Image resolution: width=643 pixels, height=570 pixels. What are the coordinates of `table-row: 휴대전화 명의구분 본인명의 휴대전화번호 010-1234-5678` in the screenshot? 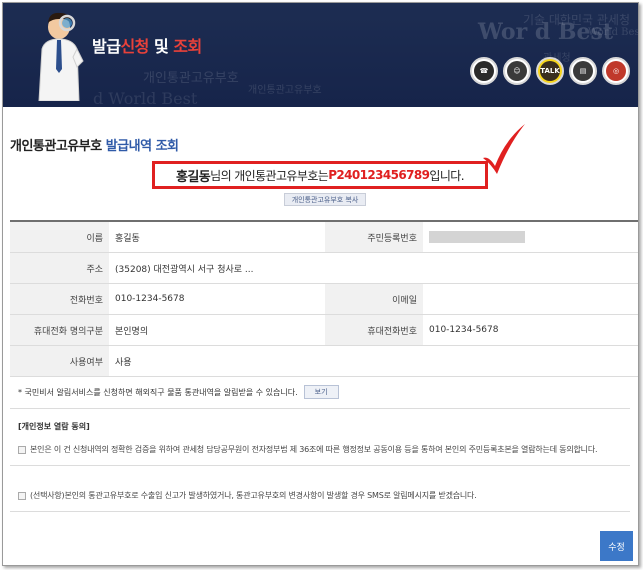 It's located at (324, 330).